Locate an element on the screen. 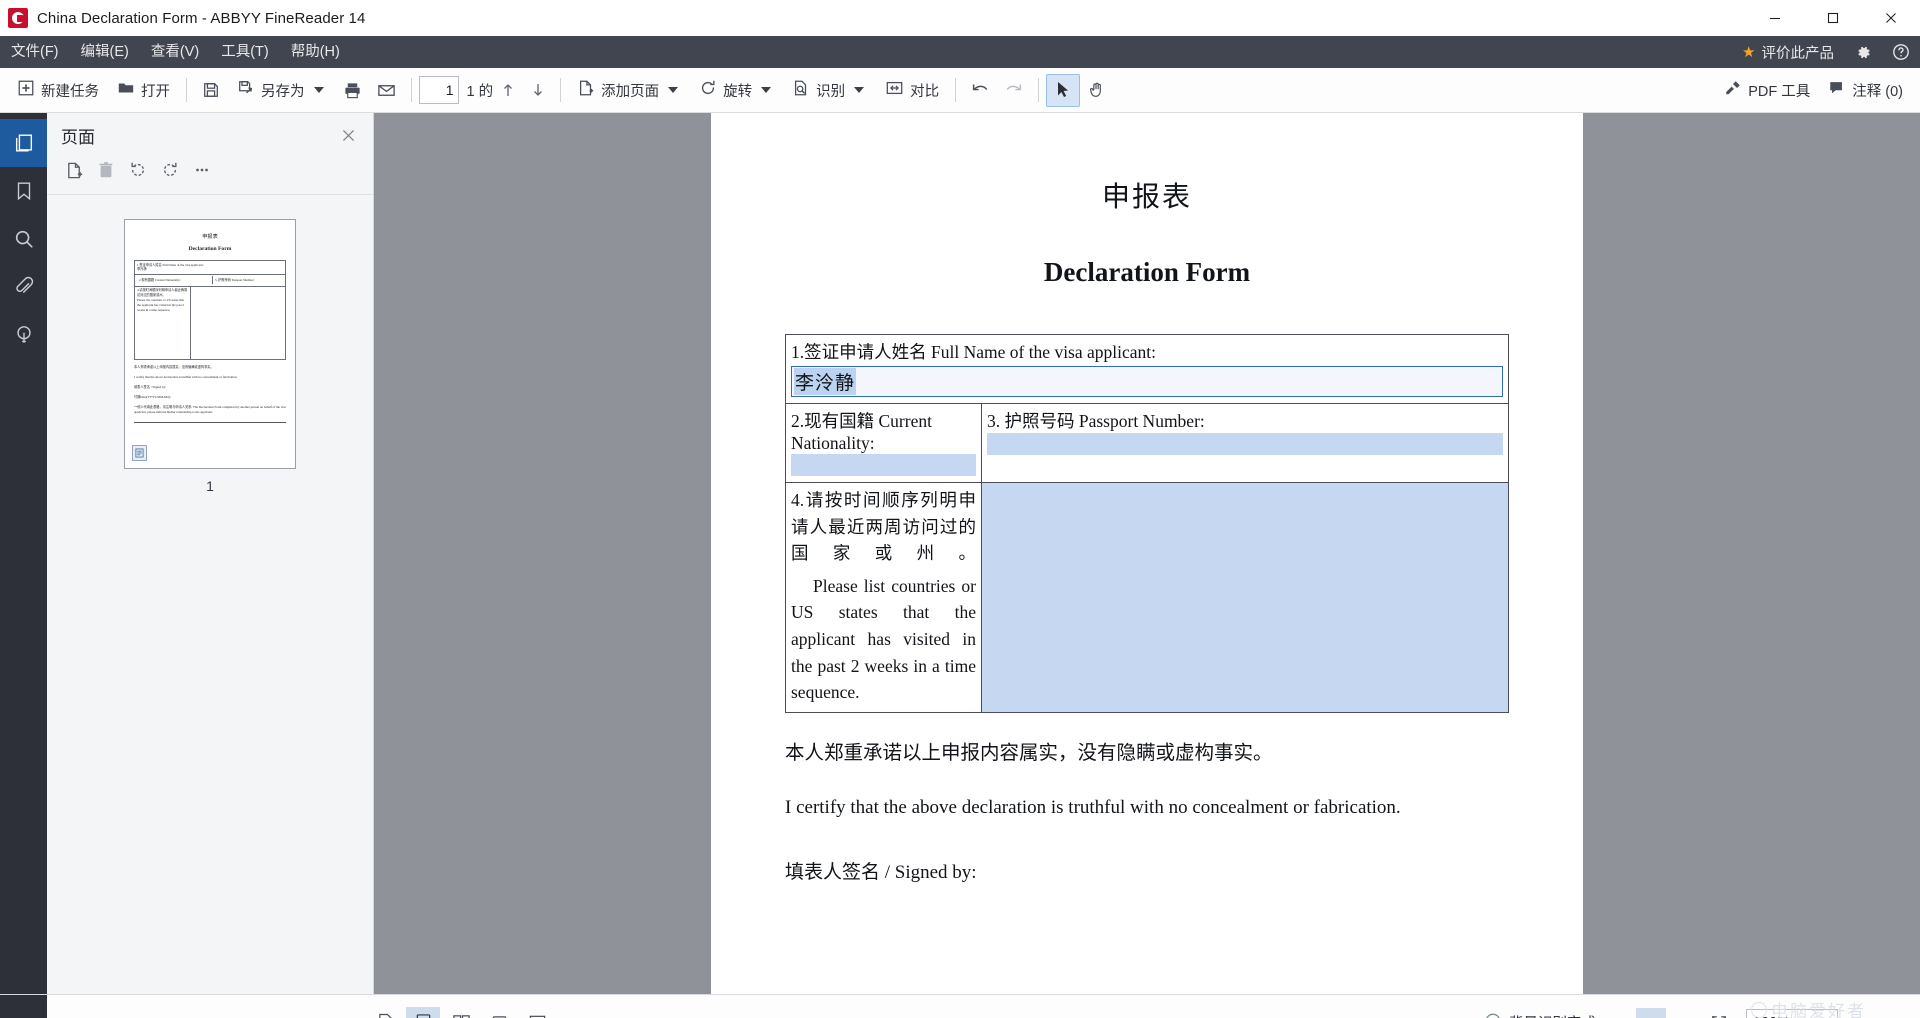 This screenshot has width=1920, height=1018. sidebar-item-signatures is located at coordinates (23, 335).